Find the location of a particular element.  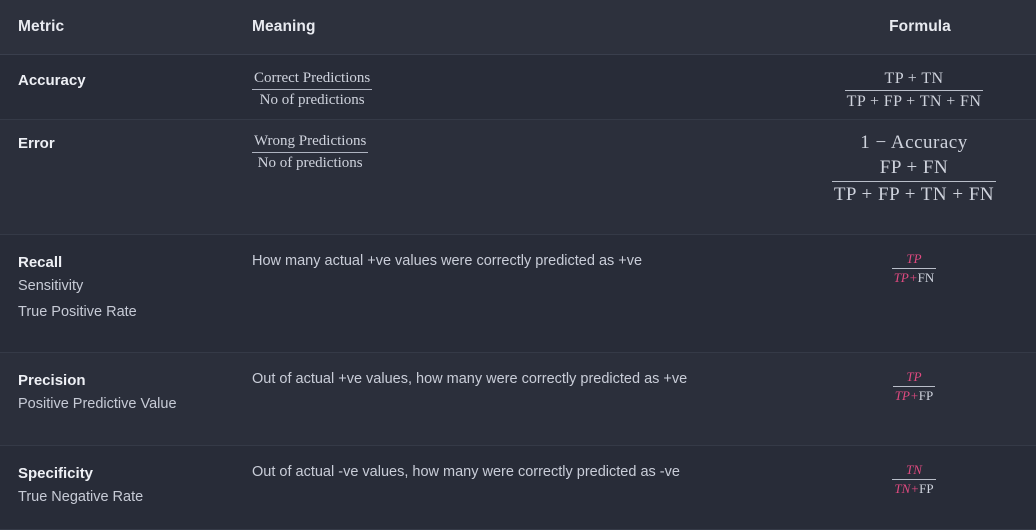

metric-alias: Sensitivity is located at coordinates (51, 286).